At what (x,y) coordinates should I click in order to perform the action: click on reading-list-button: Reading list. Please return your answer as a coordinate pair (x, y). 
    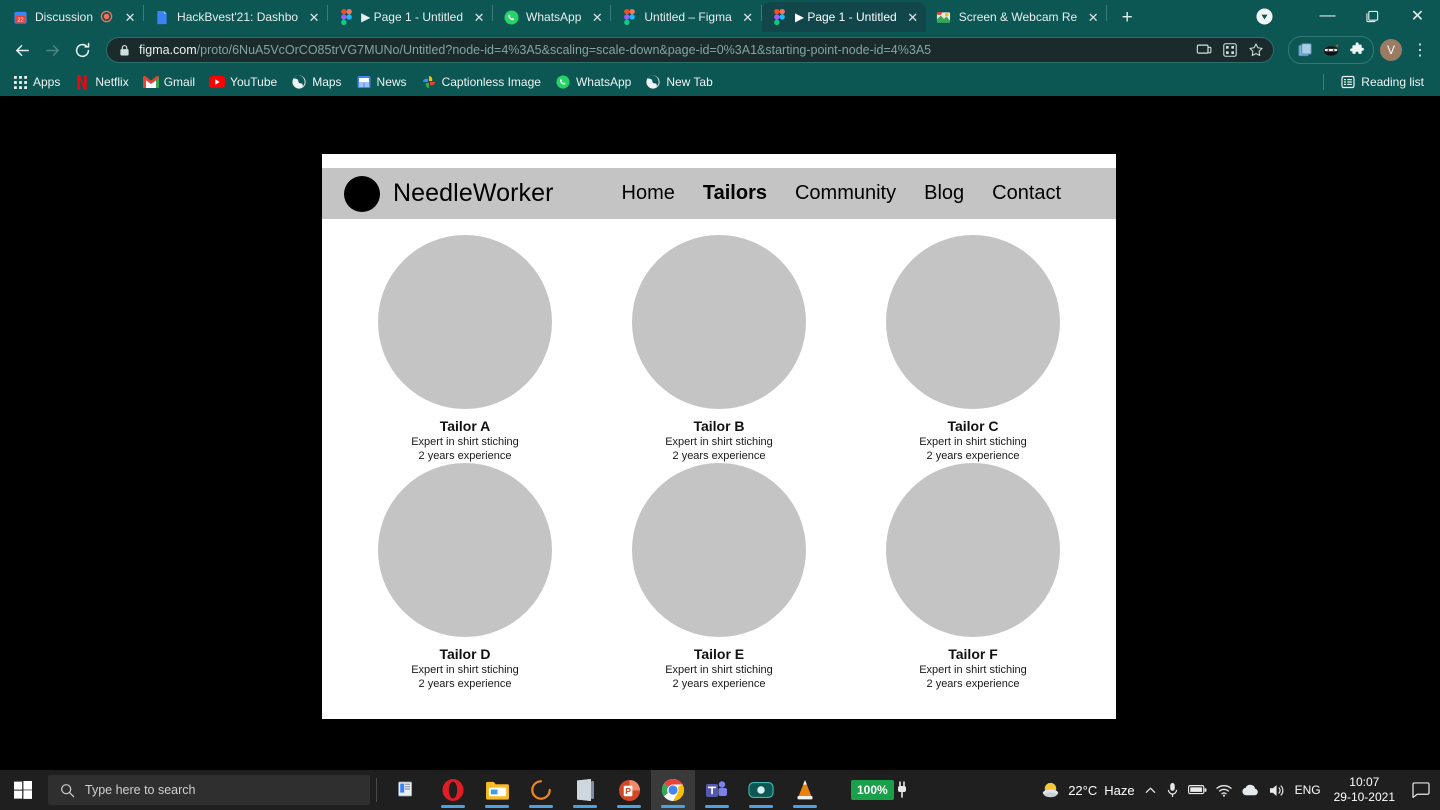
    Looking at the image, I should click on (1382, 82).